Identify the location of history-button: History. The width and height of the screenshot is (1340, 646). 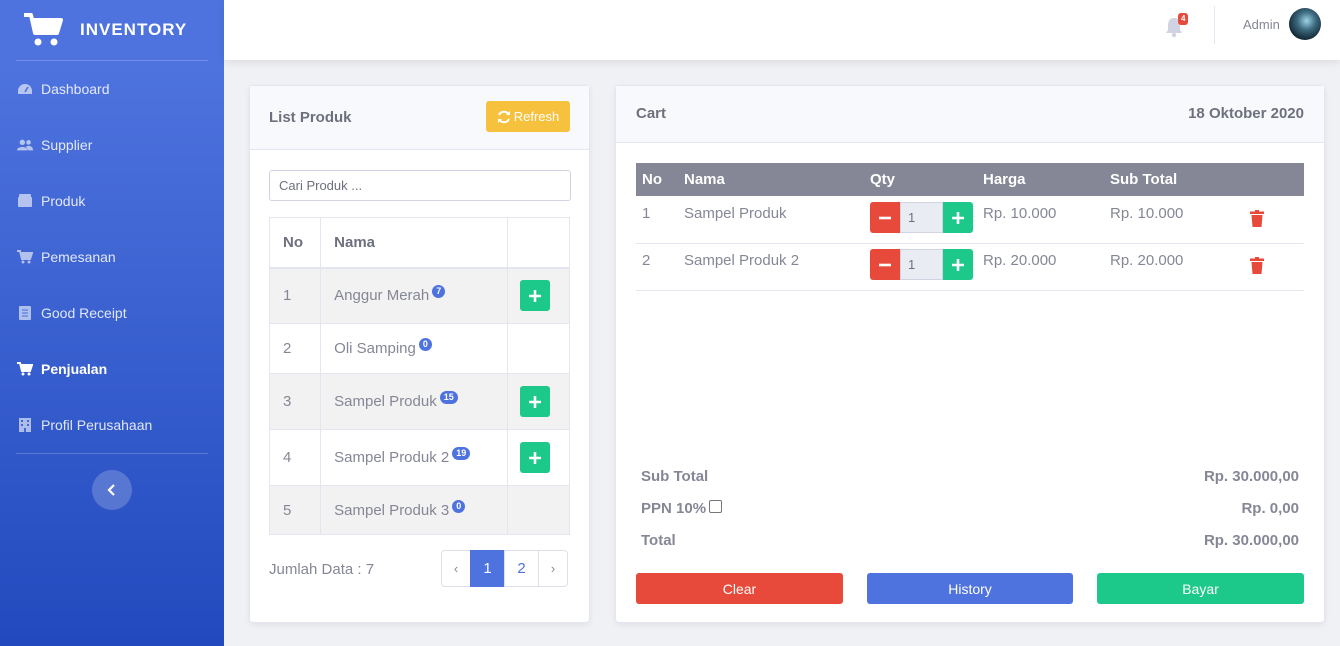
(970, 588).